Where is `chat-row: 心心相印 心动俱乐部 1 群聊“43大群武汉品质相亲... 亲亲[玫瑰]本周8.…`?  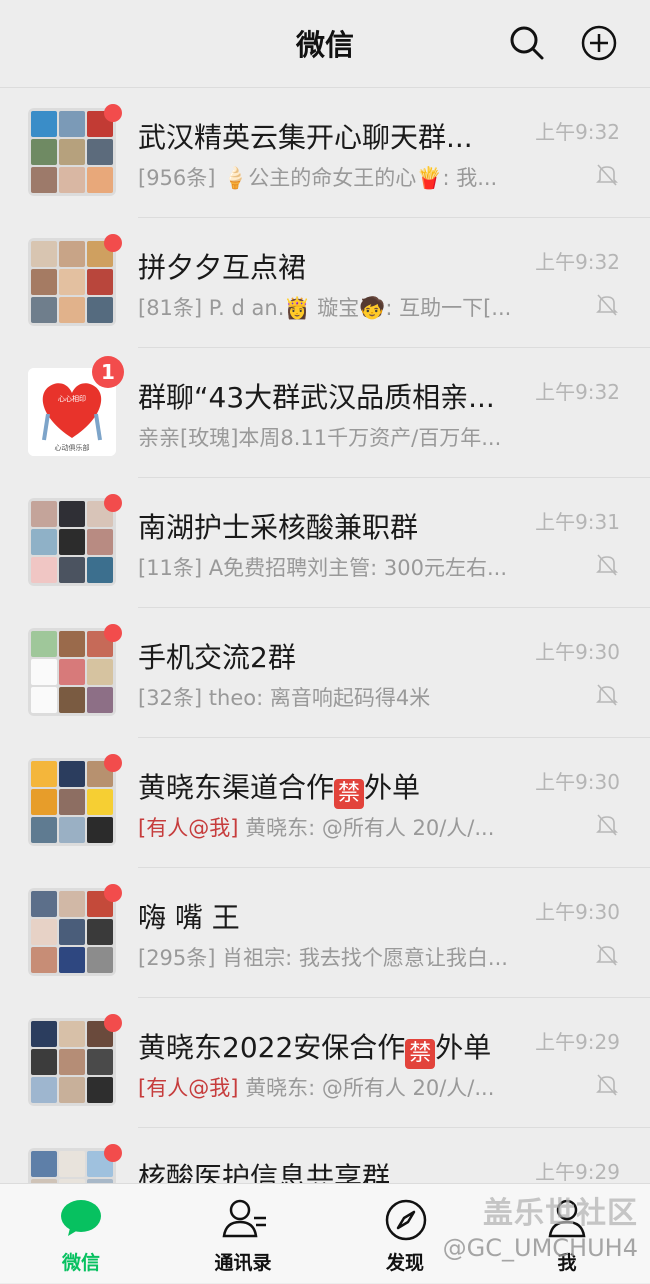
chat-row: 心心相印 心动俱乐部 1 群聊“43大群武汉品质相亲... 亲亲[玫瑰]本周8.… is located at coordinates (325, 413).